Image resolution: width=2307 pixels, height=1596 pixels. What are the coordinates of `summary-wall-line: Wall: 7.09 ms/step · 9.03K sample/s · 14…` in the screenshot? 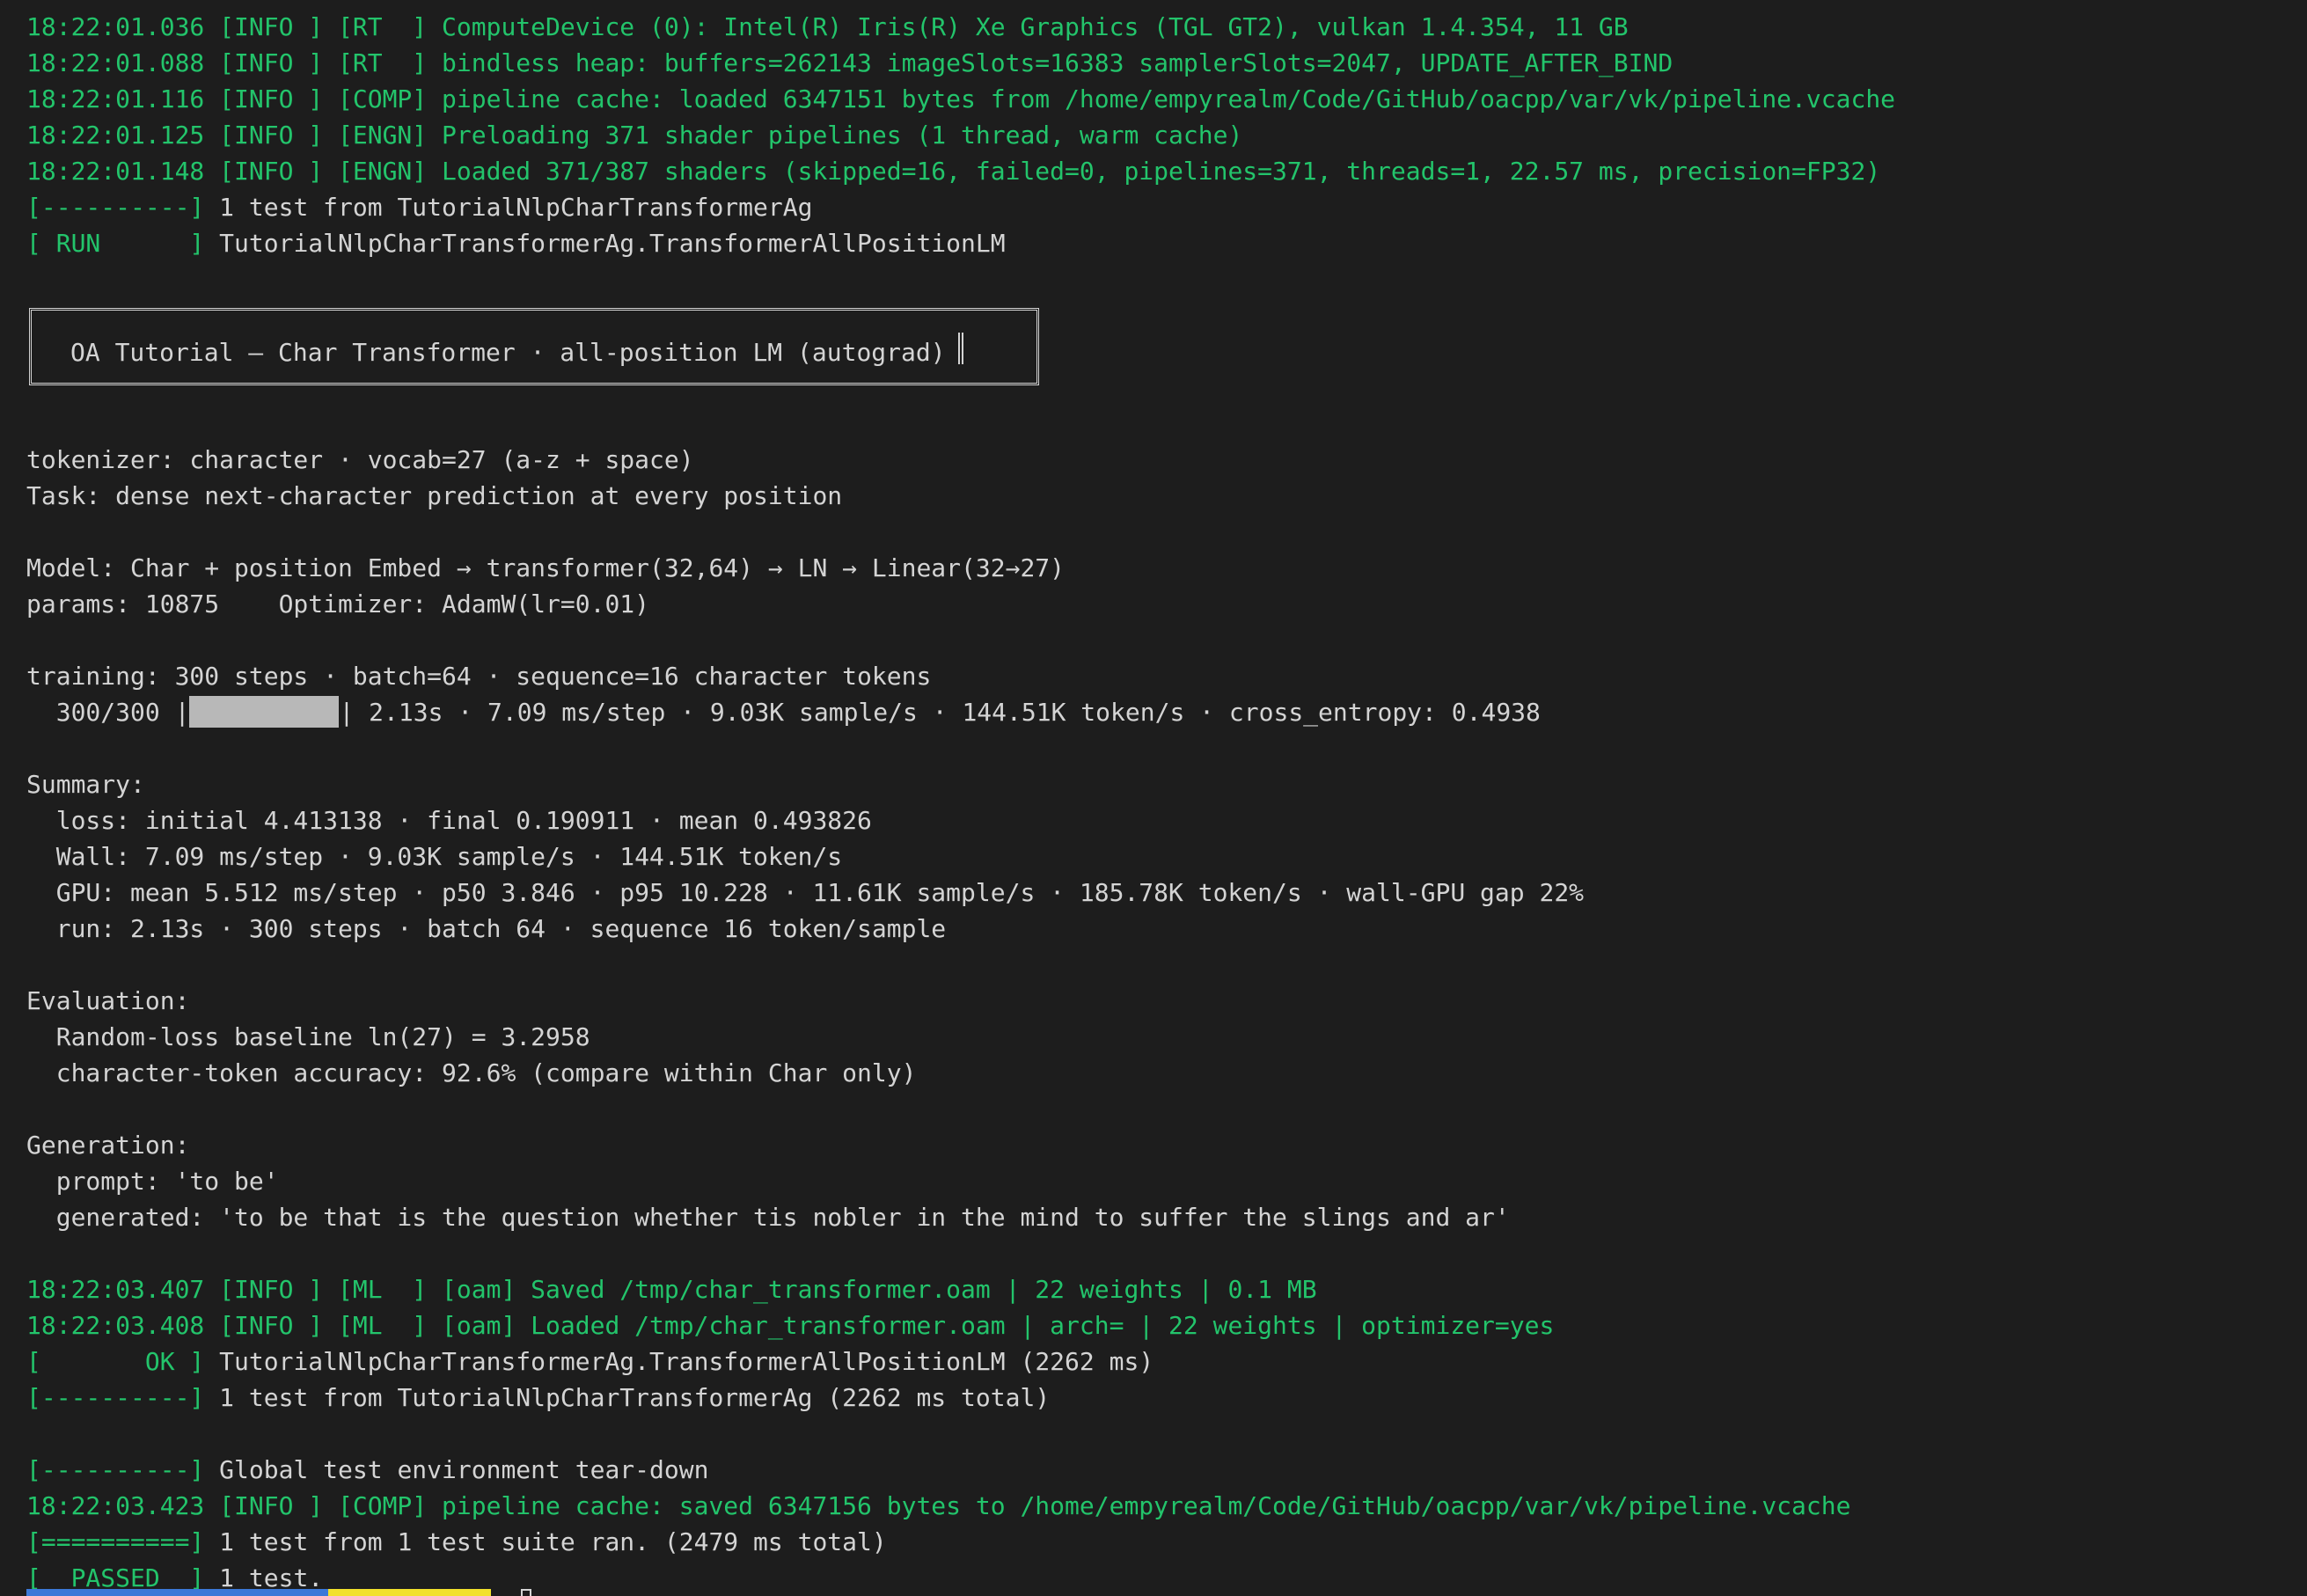 It's located at (434, 856).